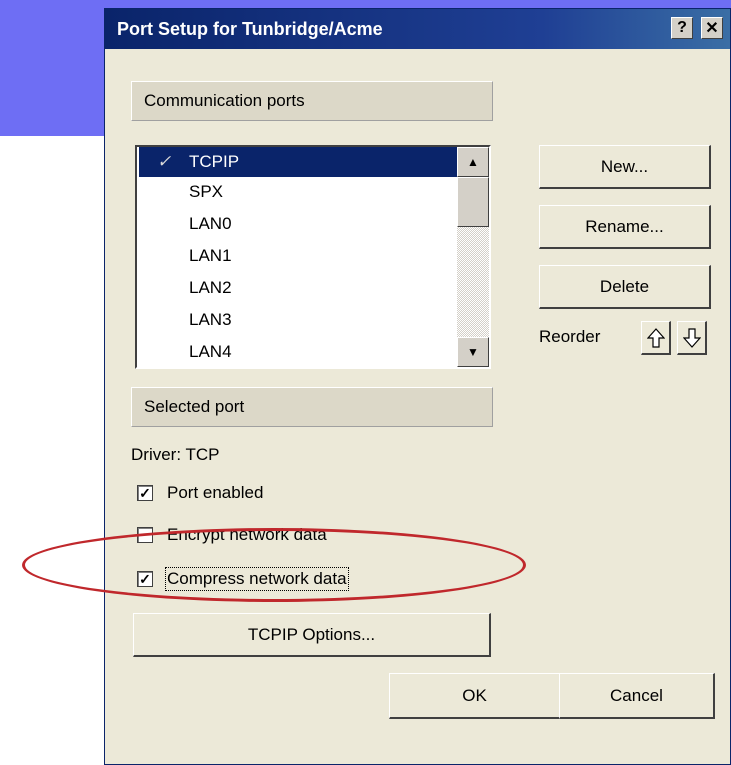 The width and height of the screenshot is (731, 765). I want to click on reorder-up-icon, so click(656, 338).